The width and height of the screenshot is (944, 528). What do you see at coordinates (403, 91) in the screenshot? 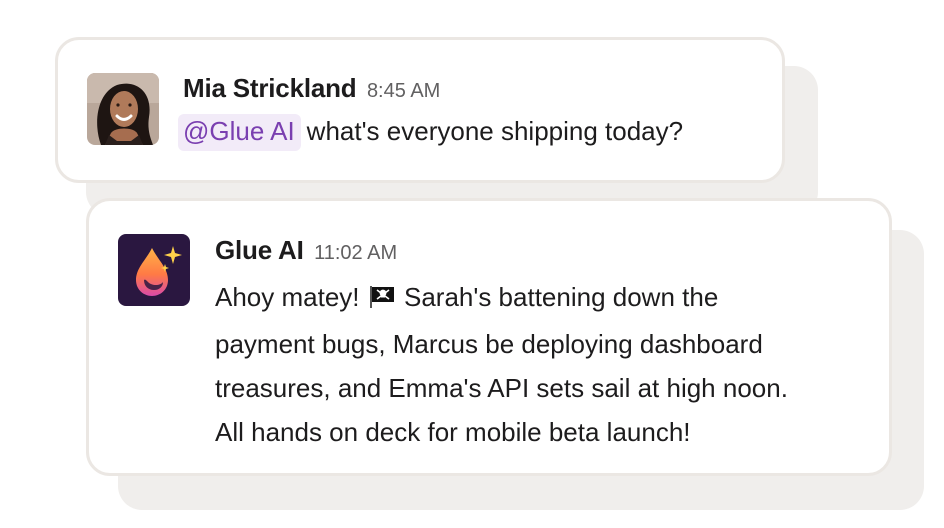
I see `message-timestamp: 8:45 AM` at bounding box center [403, 91].